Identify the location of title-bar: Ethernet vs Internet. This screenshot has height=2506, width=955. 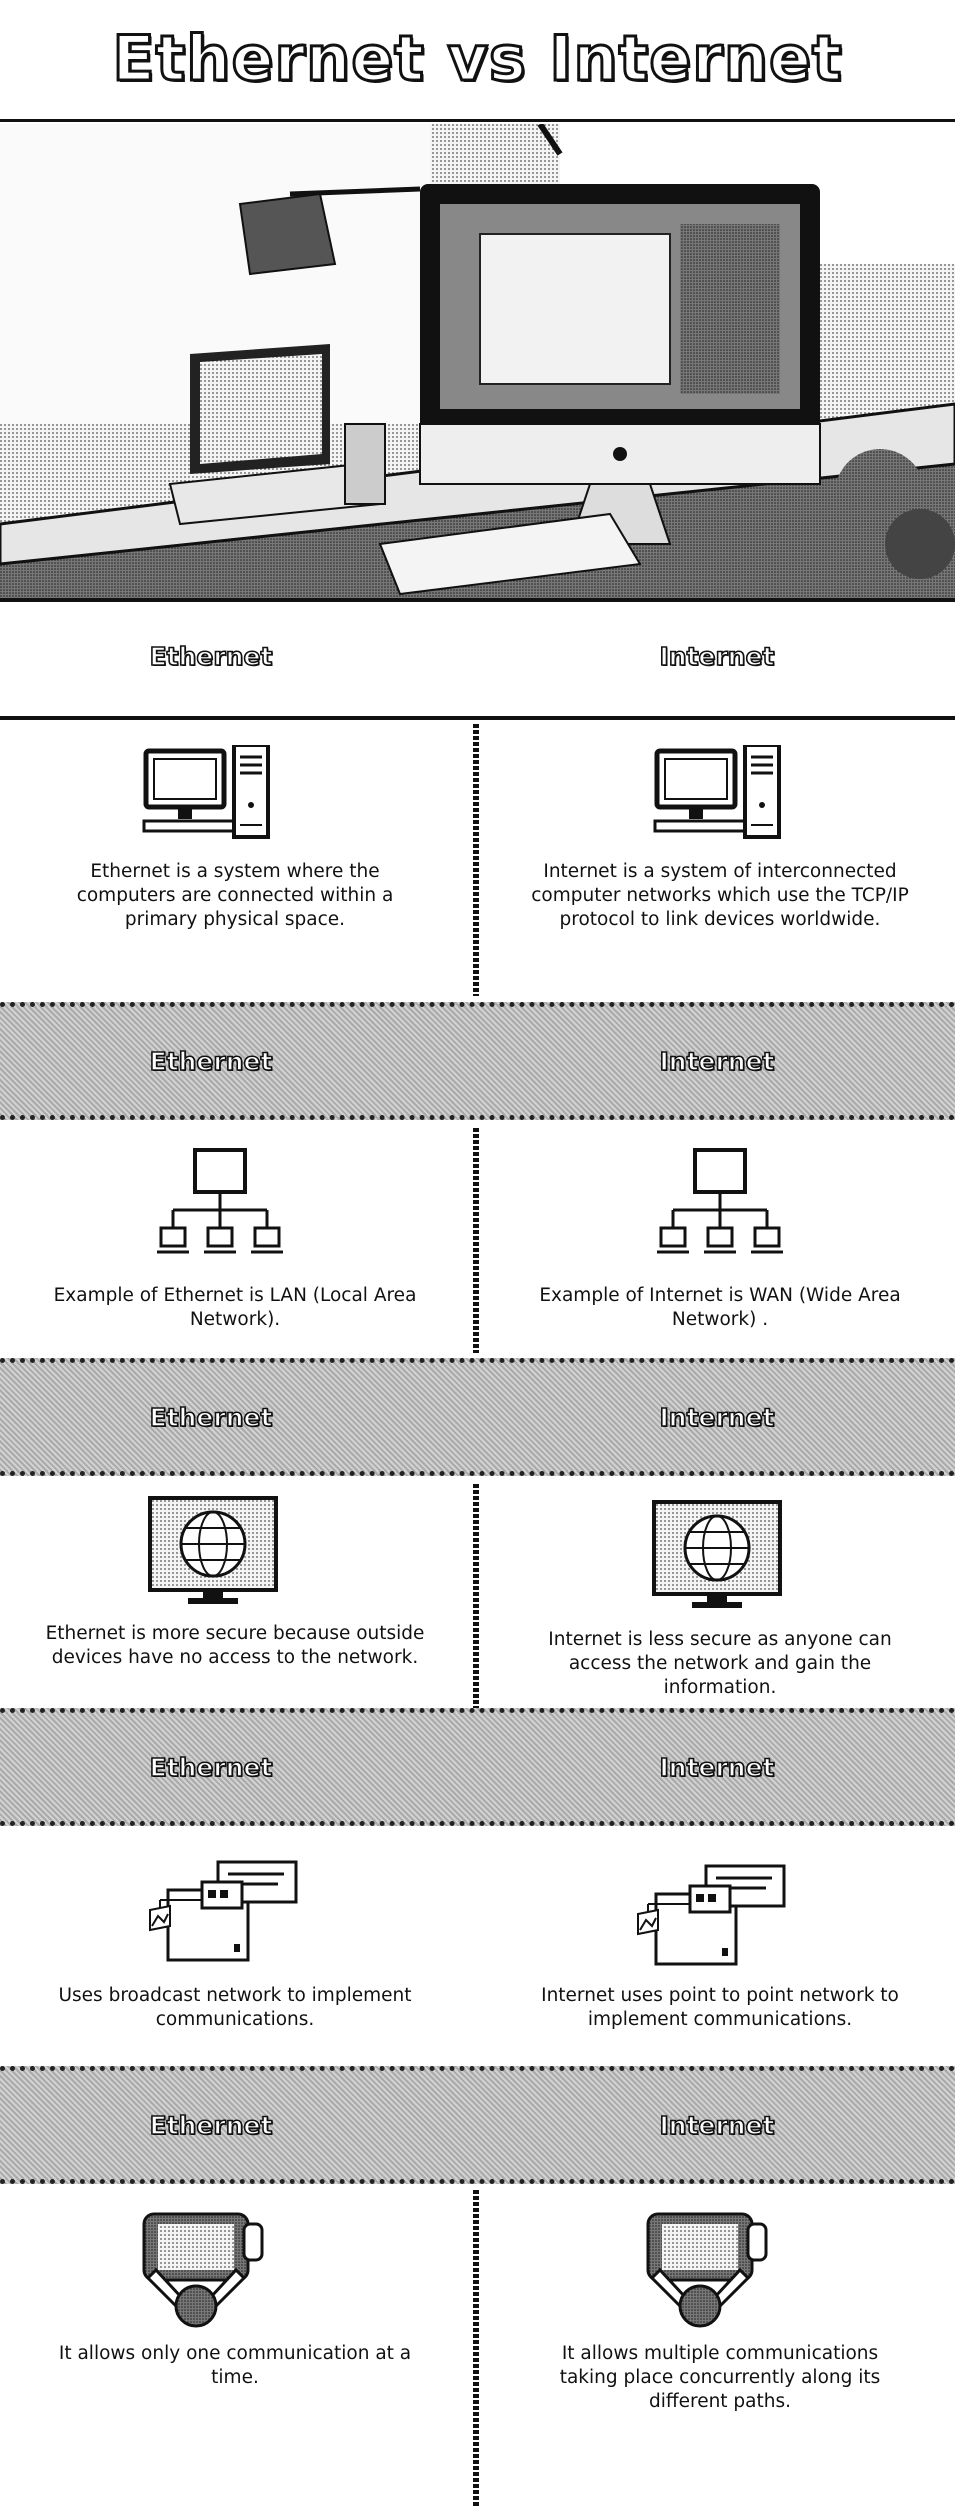
(477, 61).